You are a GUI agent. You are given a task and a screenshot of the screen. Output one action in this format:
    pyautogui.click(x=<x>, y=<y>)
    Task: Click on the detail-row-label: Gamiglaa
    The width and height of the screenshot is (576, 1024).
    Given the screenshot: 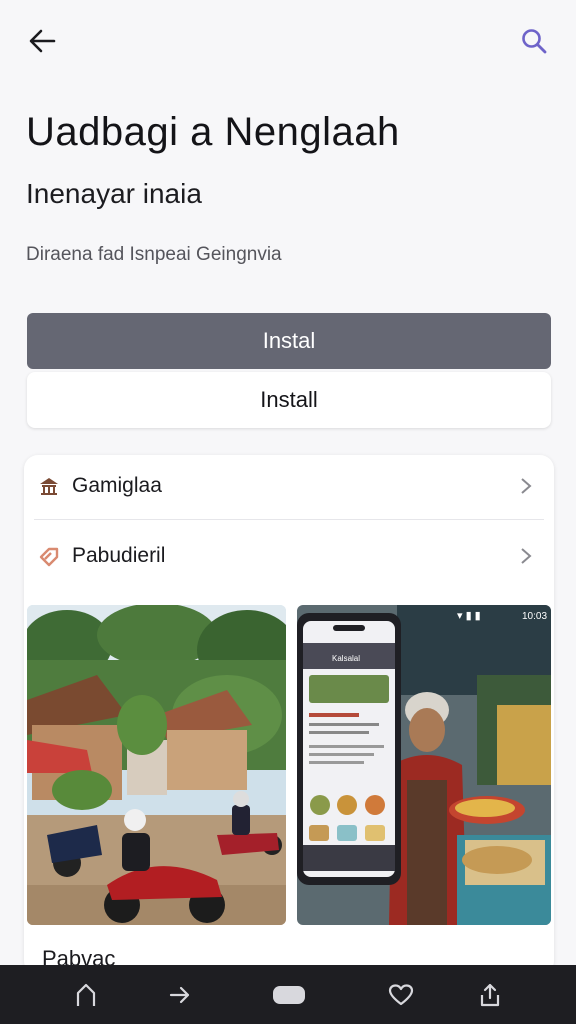 What is the action you would take?
    pyautogui.click(x=117, y=485)
    